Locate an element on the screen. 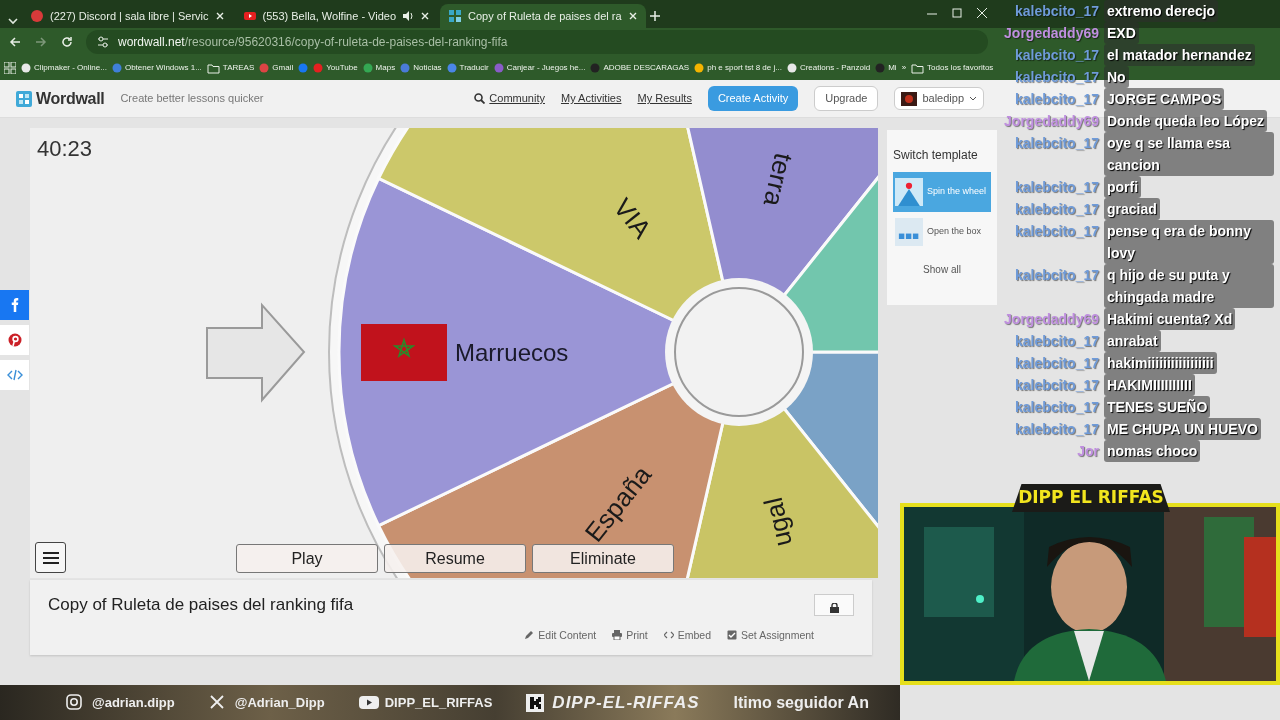 The height and width of the screenshot is (720, 1280). activity-title: Copy of Ruleta de paises del ranking fifa is located at coordinates (201, 605).